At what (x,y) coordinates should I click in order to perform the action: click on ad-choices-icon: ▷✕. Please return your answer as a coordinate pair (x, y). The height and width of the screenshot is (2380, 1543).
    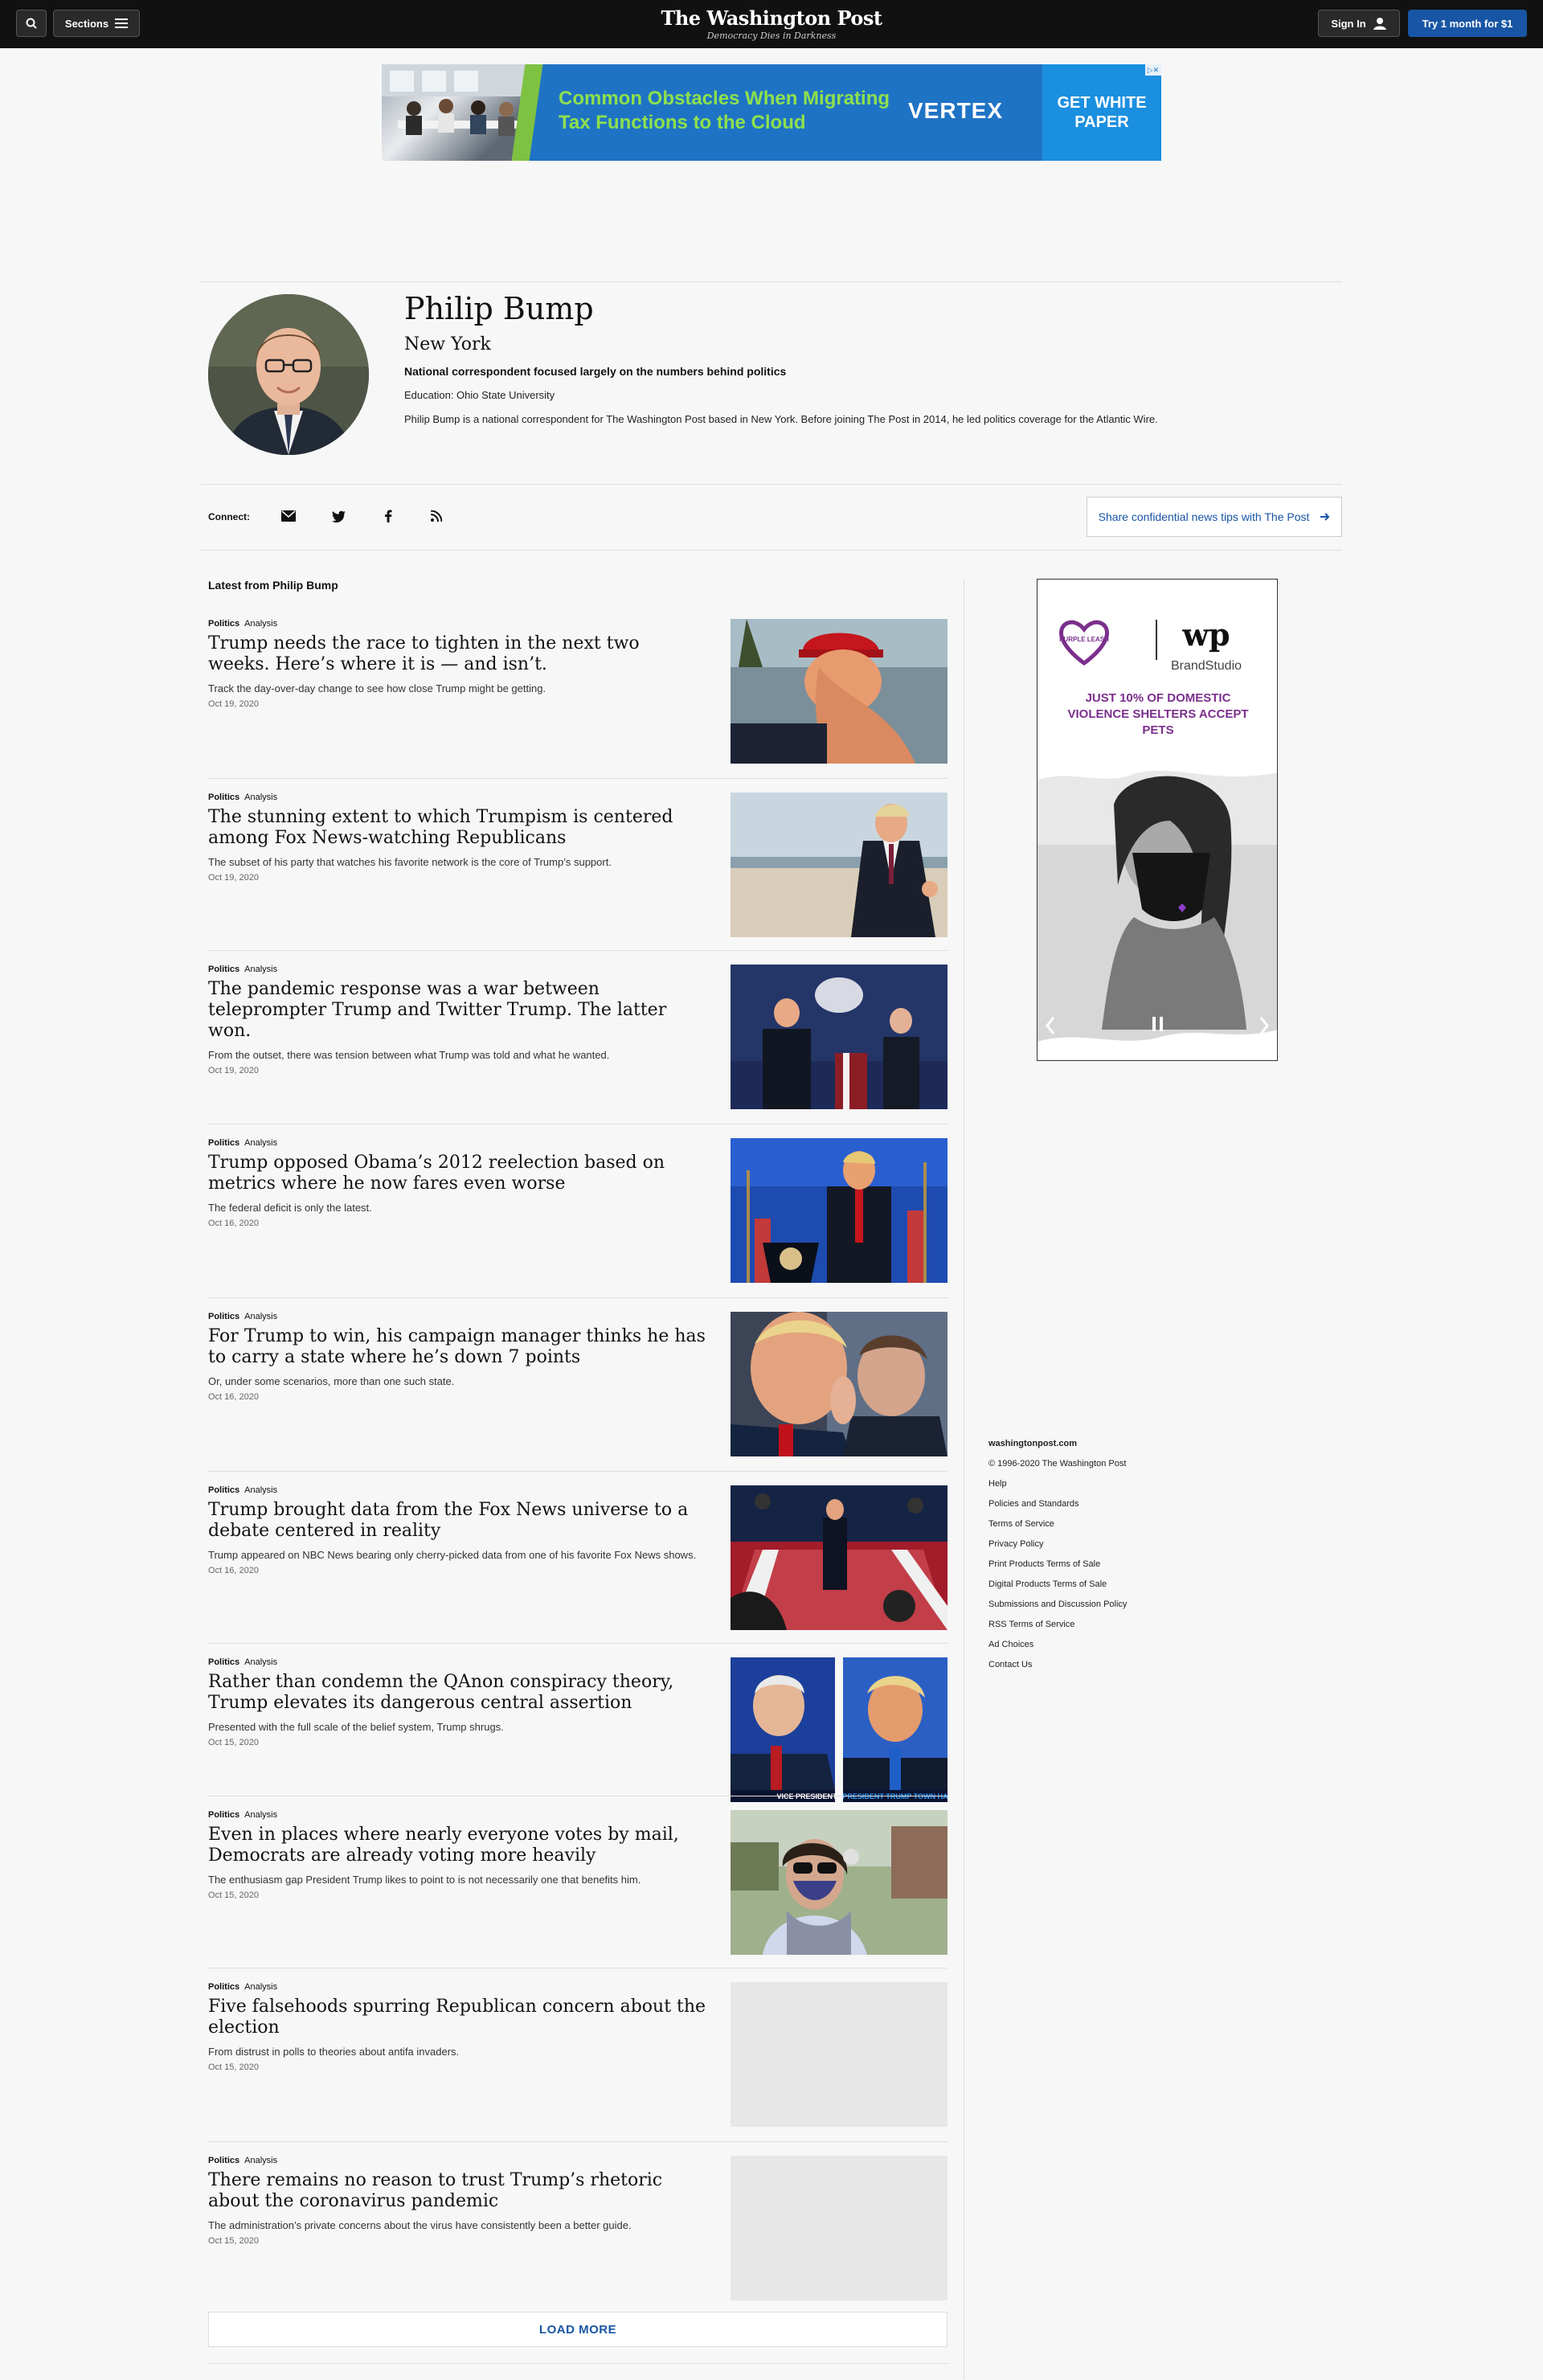
    Looking at the image, I should click on (1153, 70).